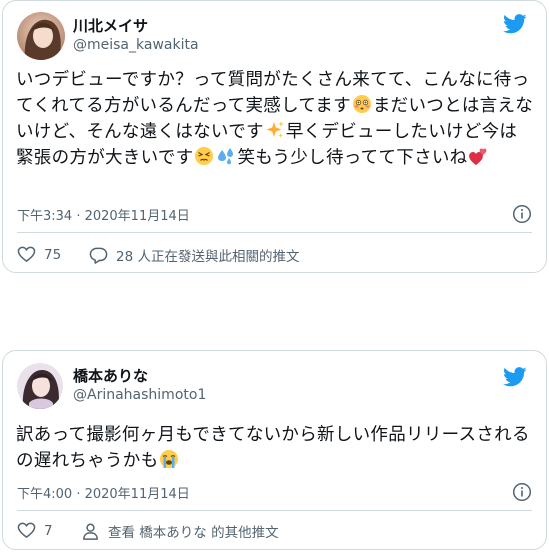 The image size is (549, 552). I want to click on person-icon, so click(90, 531).